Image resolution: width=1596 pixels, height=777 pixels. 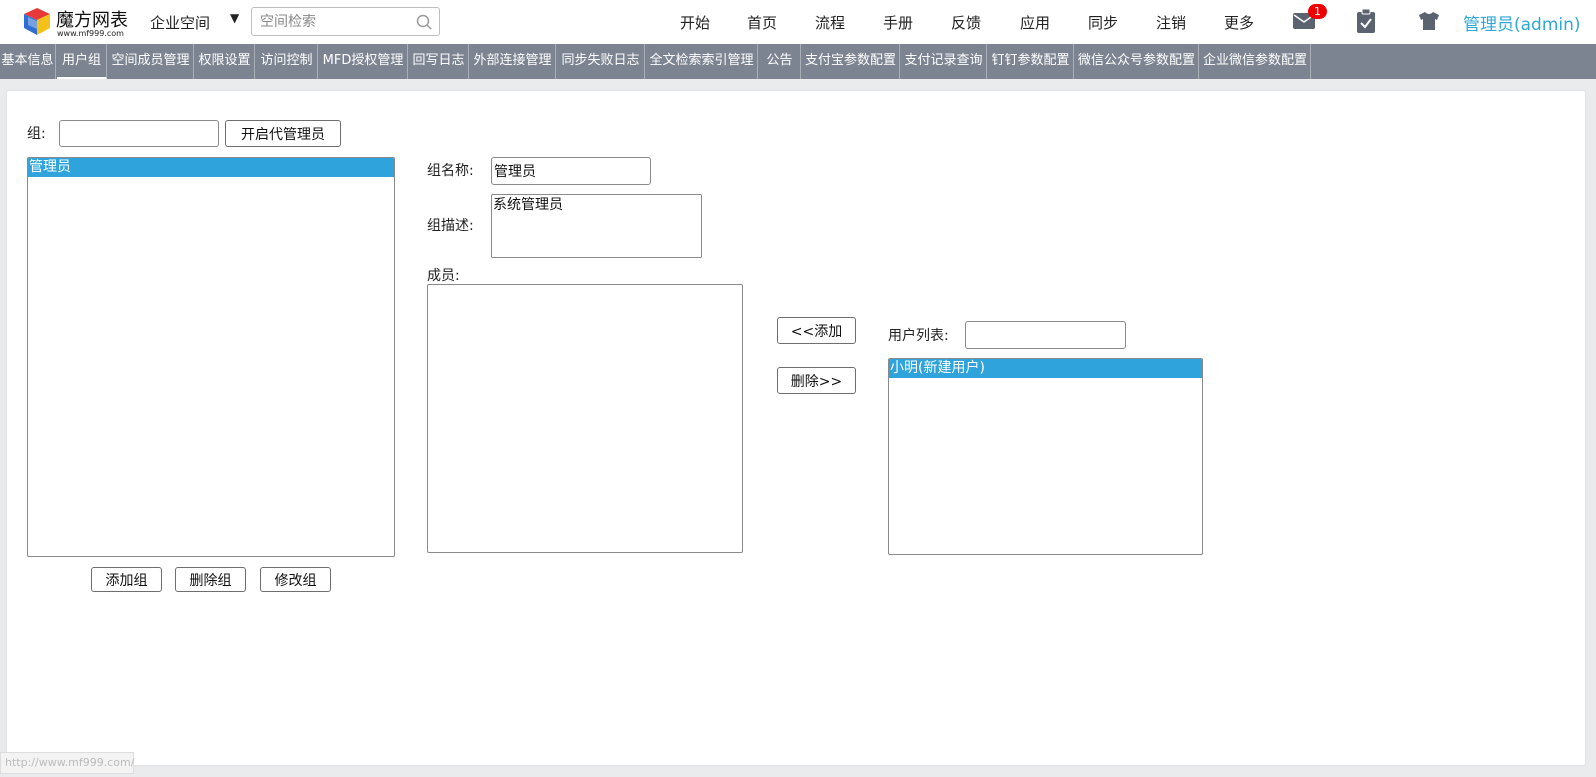 I want to click on user-list-item: 小明(新建用户), so click(x=1045, y=368).